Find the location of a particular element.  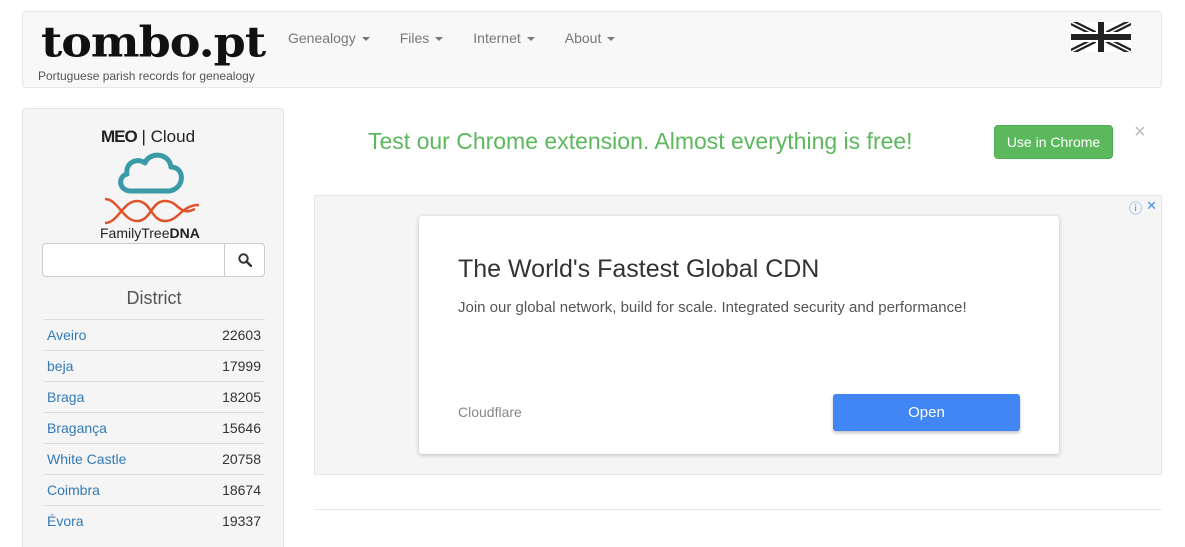

nav-files-dropdown: Files is located at coordinates (422, 38).